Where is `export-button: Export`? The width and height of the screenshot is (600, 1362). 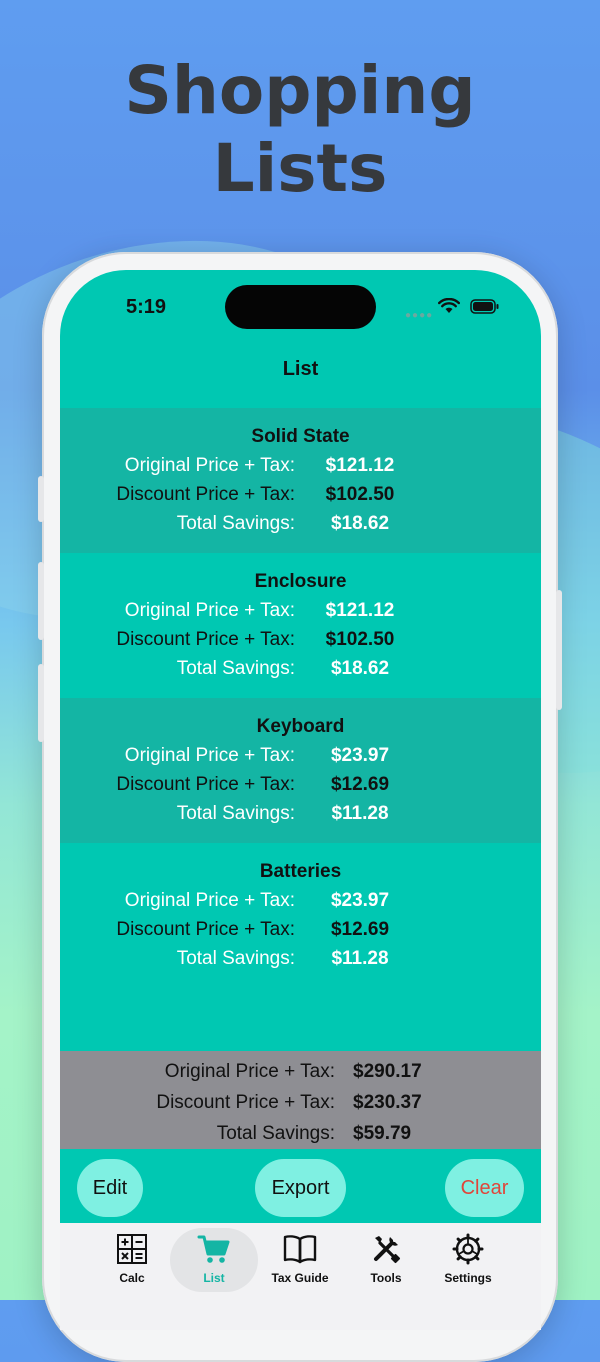 export-button: Export is located at coordinates (300, 1188).